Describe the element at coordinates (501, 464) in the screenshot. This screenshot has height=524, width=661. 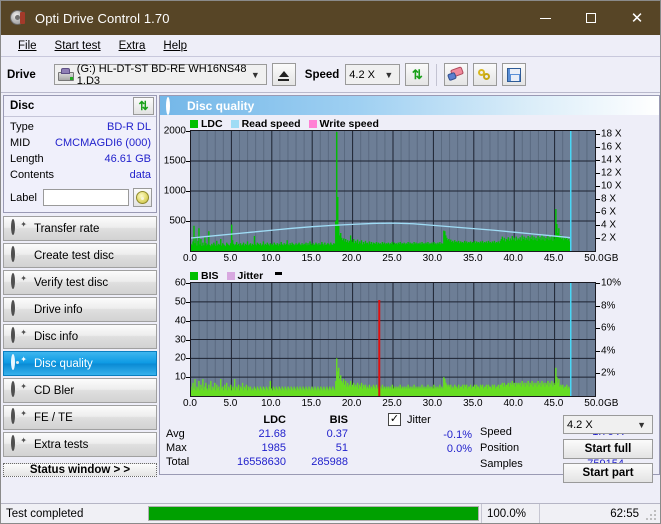
I see `samples-caption: Samples` at that location.